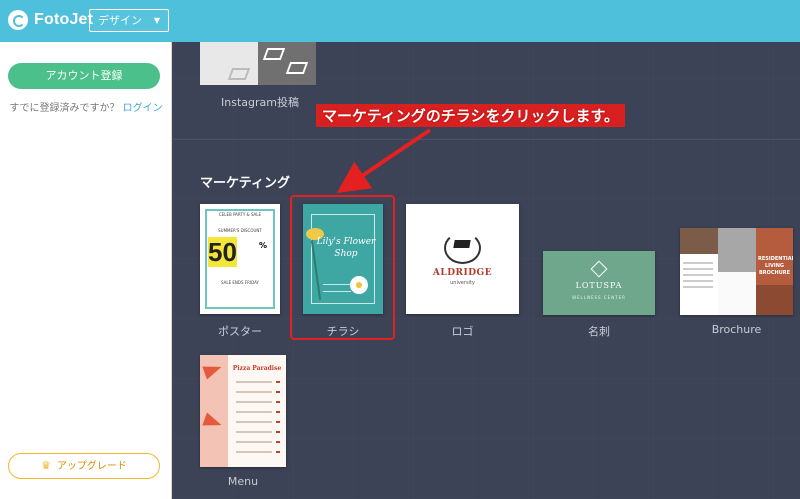 The image size is (800, 499). I want to click on poster-label: ポスター, so click(240, 331).